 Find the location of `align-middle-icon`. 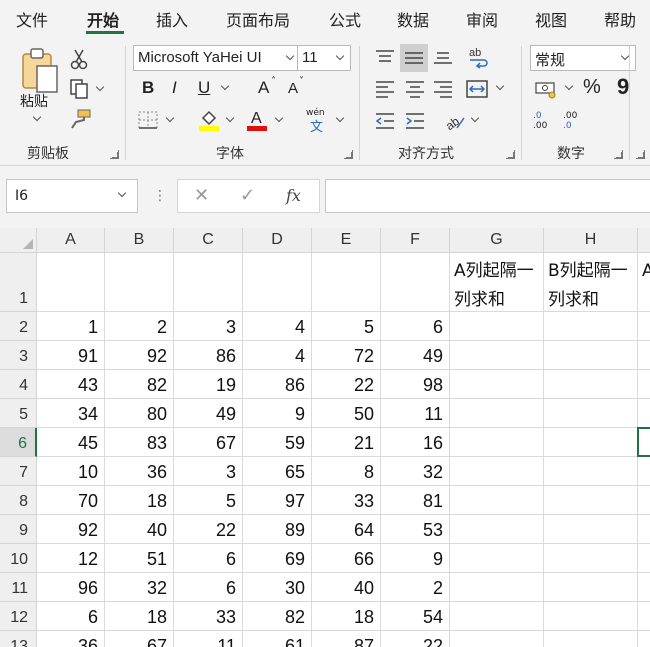

align-middle-icon is located at coordinates (414, 58).